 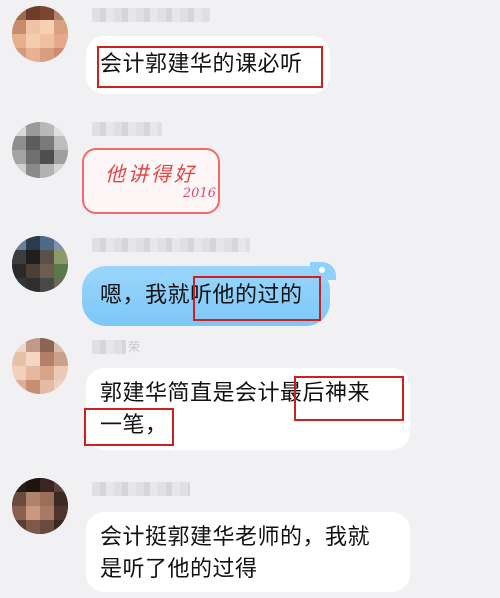 I want to click on sticker-year: 2016, so click(x=199, y=193).